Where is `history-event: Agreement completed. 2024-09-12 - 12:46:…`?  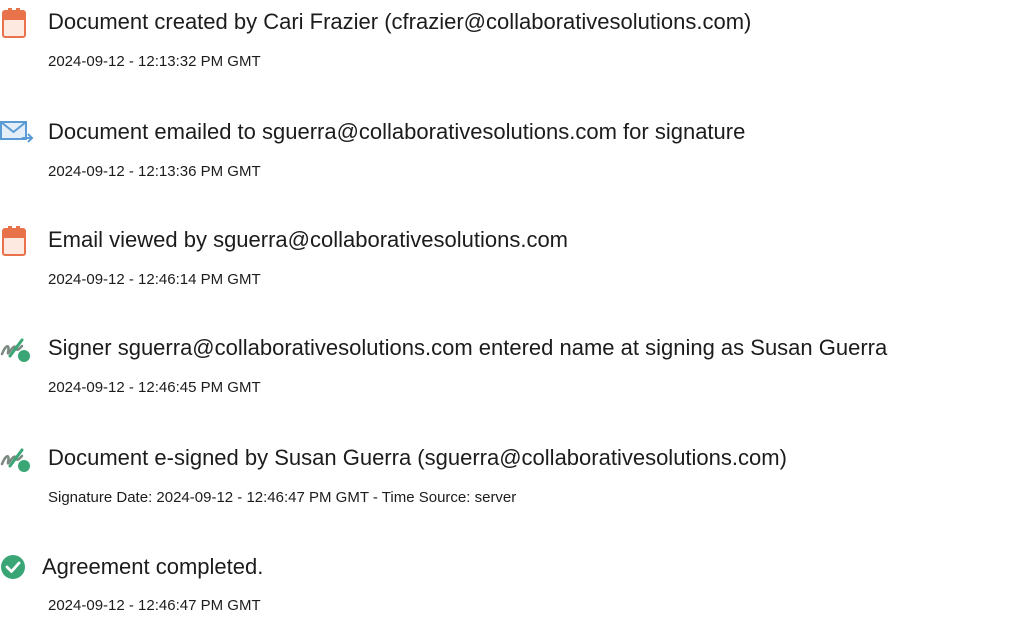
history-event: Agreement completed. 2024-09-12 - 12:46:… is located at coordinates (512, 590).